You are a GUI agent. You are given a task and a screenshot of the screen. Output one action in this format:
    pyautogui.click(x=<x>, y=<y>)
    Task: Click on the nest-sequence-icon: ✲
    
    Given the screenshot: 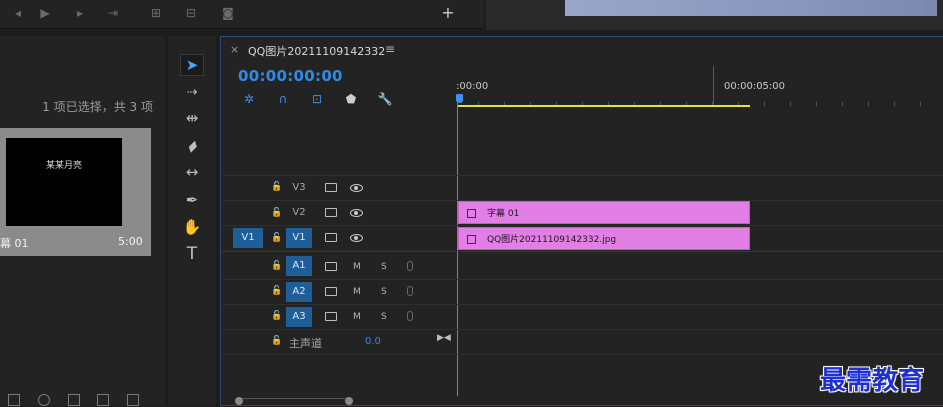 What is the action you would take?
    pyautogui.click(x=249, y=99)
    